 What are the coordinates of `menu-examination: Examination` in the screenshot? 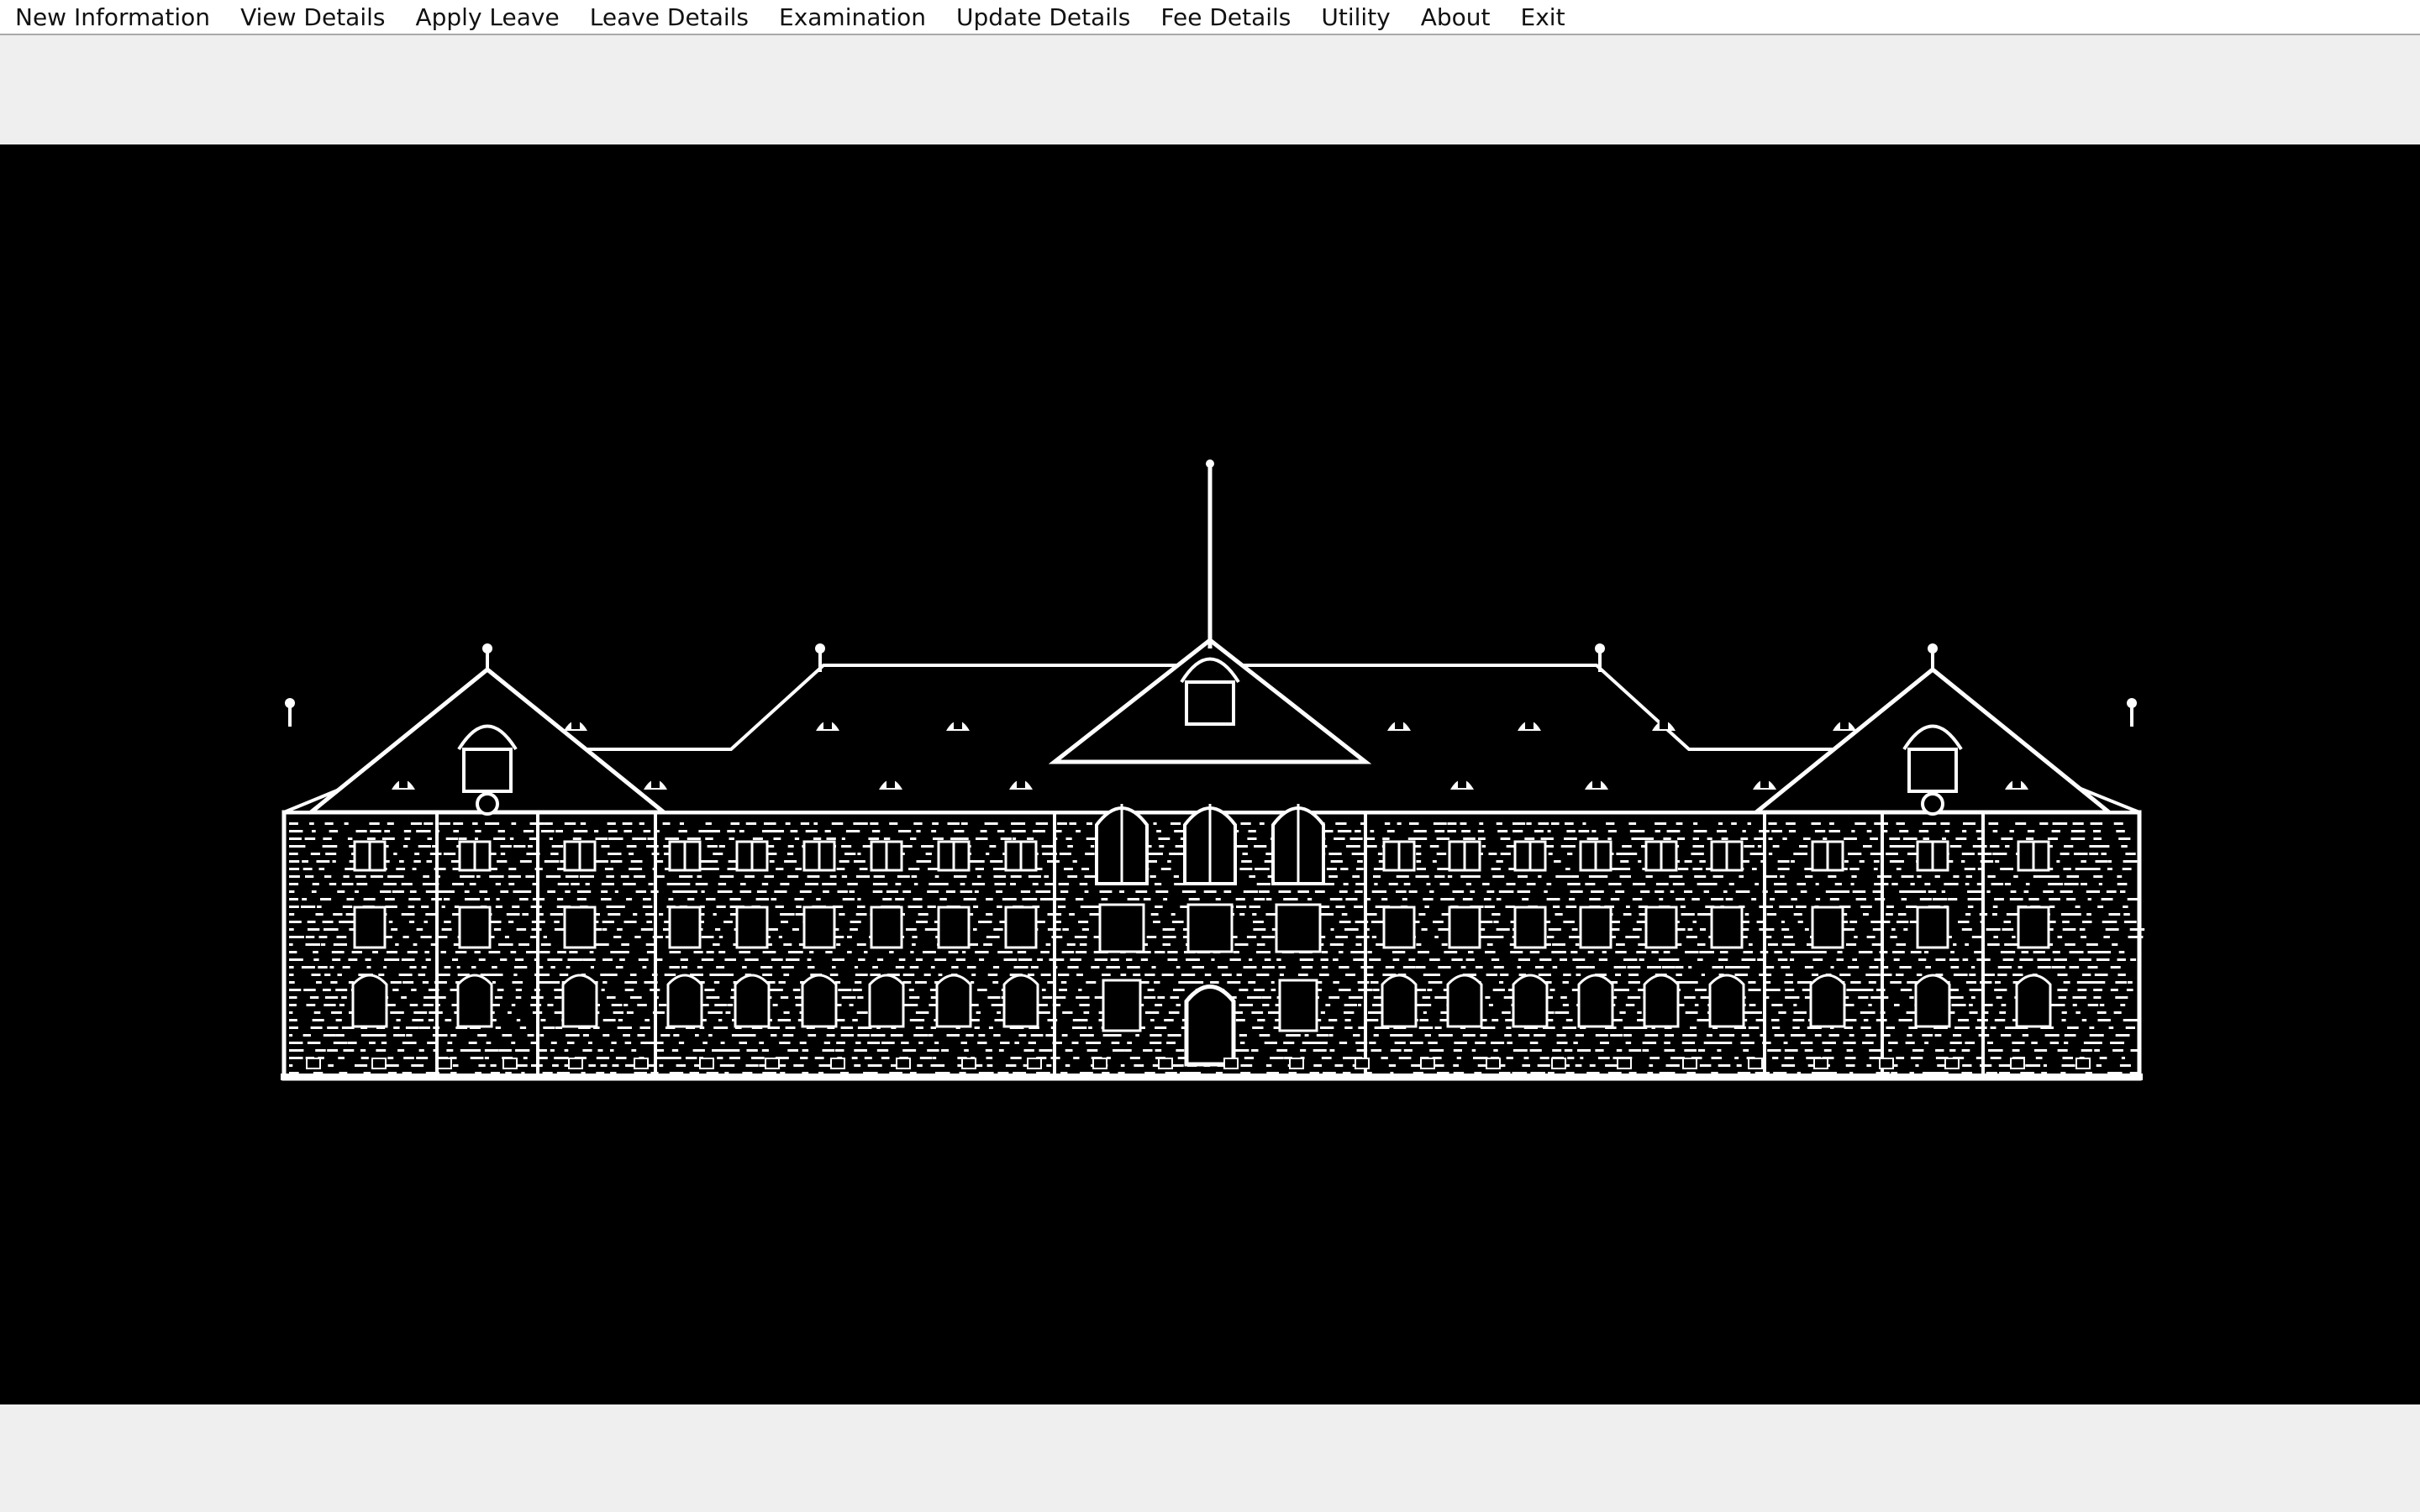 It's located at (853, 17).